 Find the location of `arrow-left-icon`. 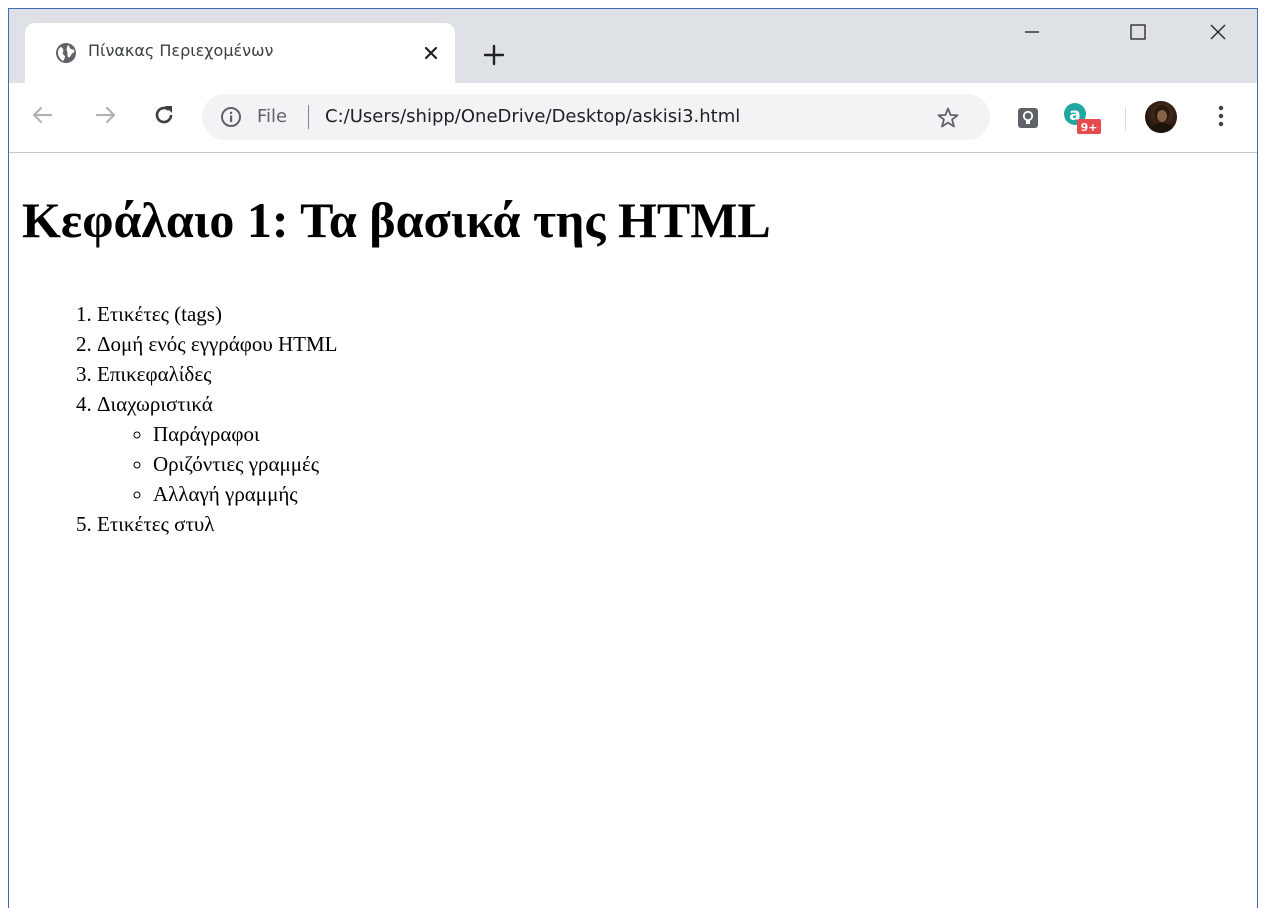

arrow-left-icon is located at coordinates (42, 117).